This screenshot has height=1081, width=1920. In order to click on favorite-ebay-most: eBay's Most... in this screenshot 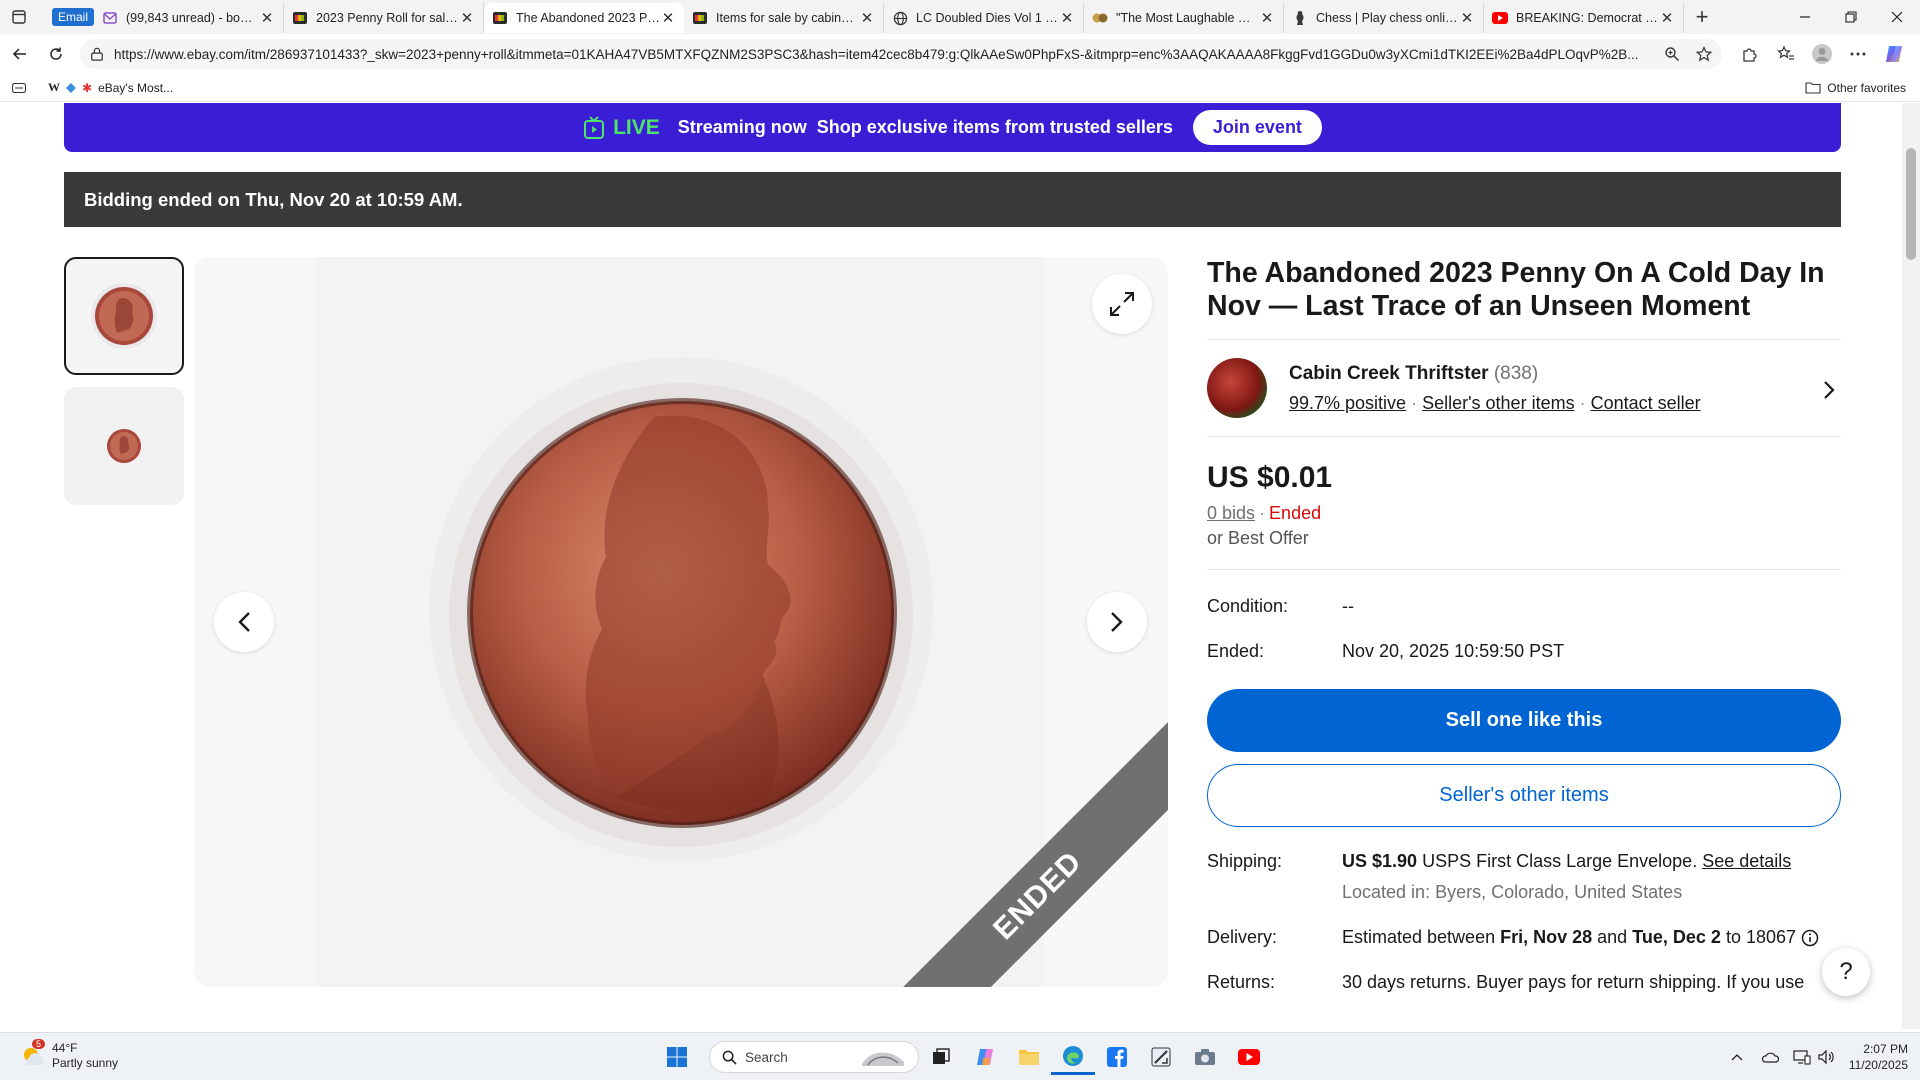, I will do `click(135, 88)`.